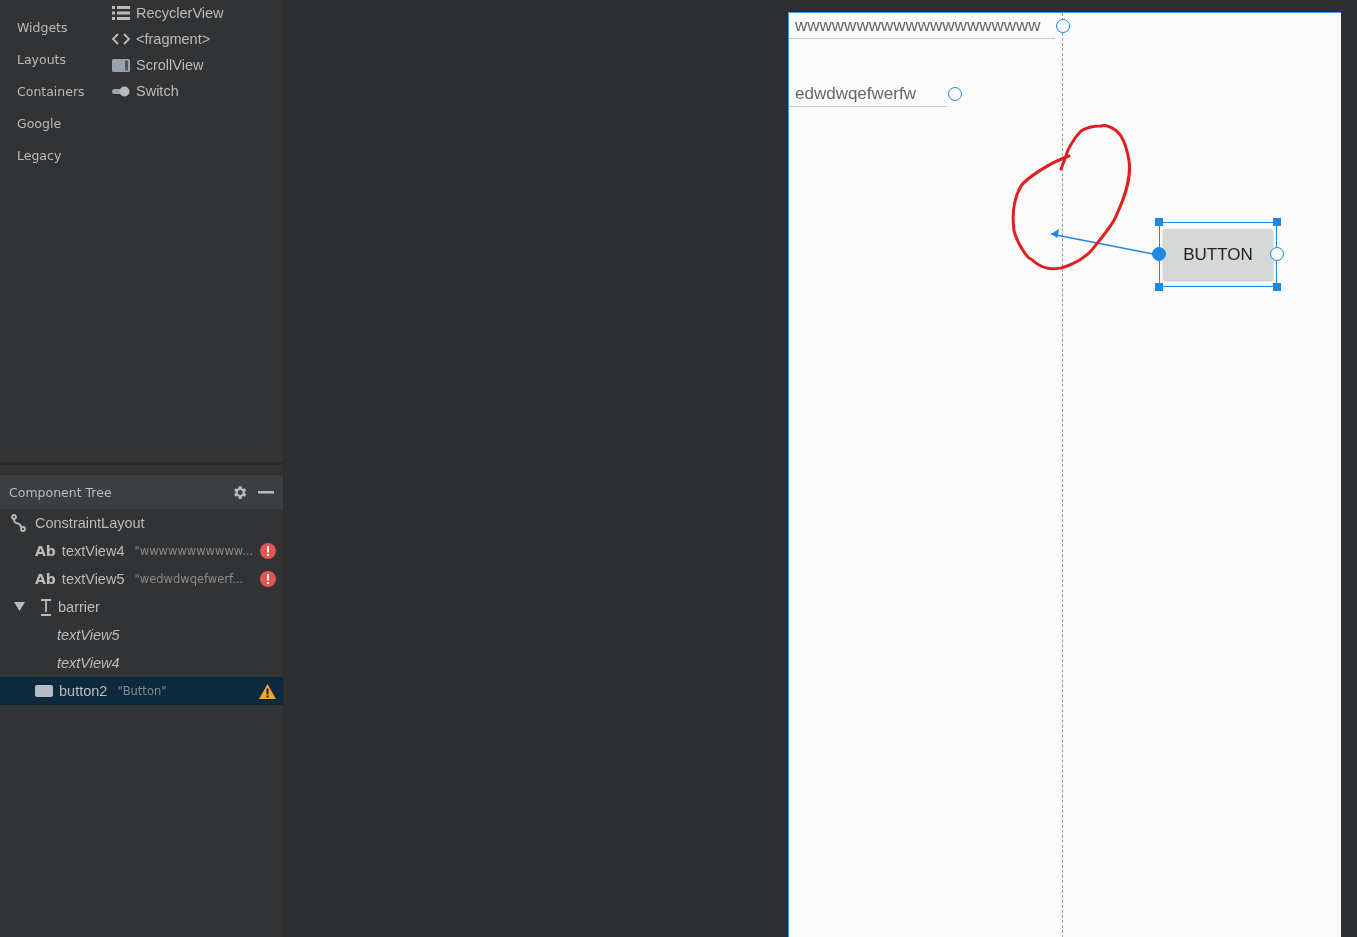 This screenshot has width=1357, height=937. I want to click on node-detail: "Button", so click(142, 691).